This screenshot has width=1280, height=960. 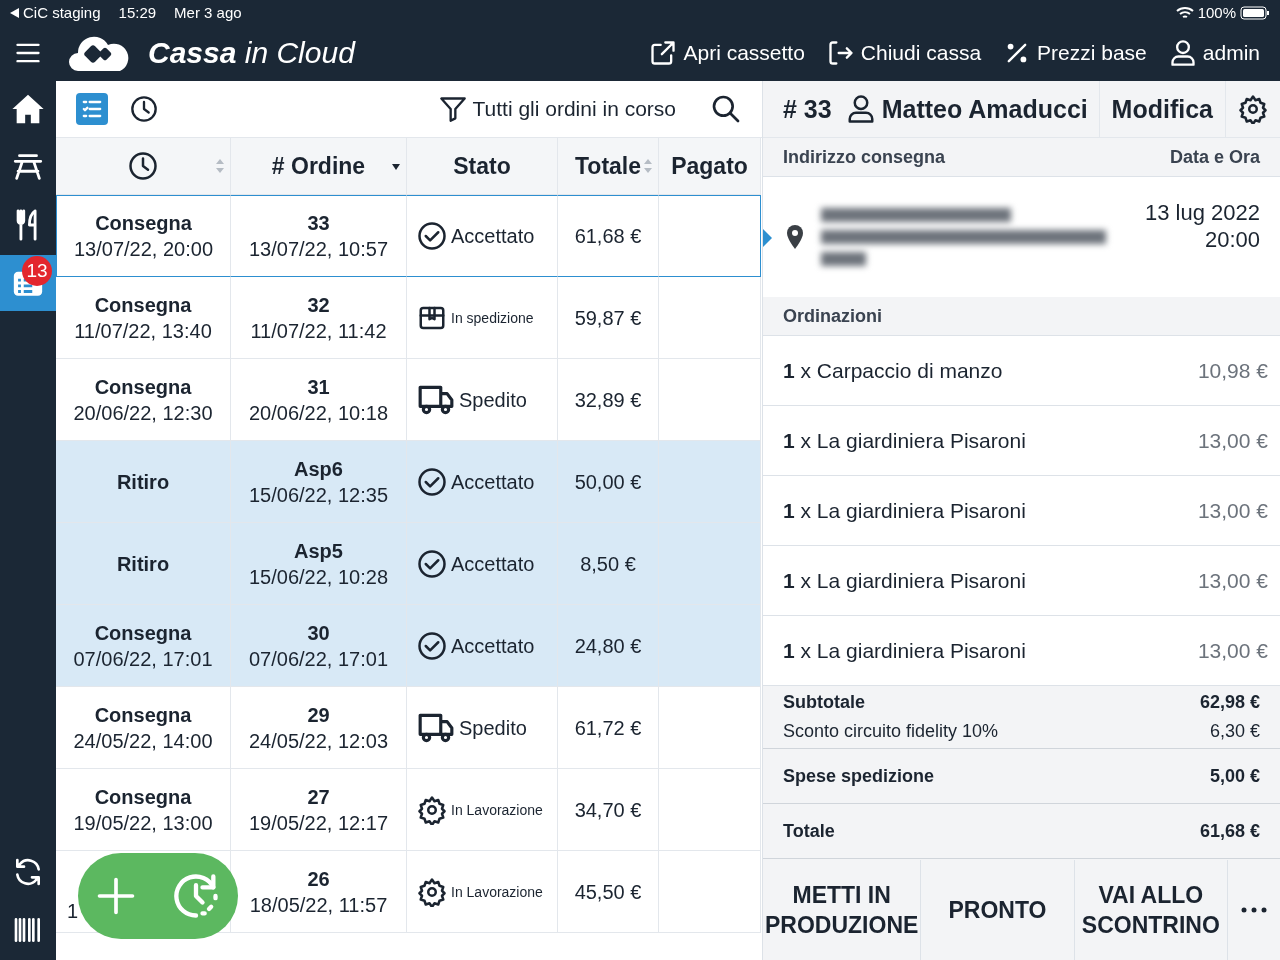 What do you see at coordinates (452, 109) in the screenshot?
I see `filter-icon` at bounding box center [452, 109].